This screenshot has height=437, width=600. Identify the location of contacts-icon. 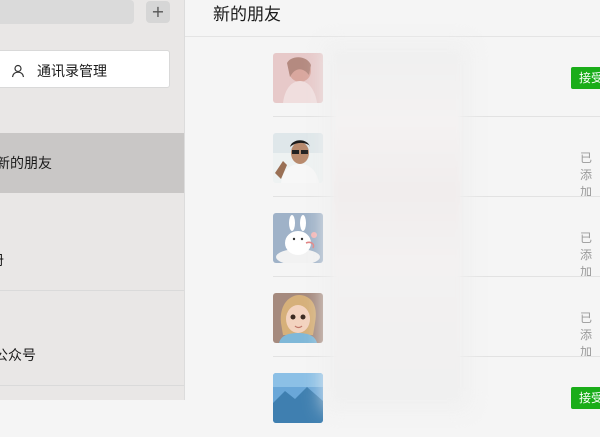
(18, 70).